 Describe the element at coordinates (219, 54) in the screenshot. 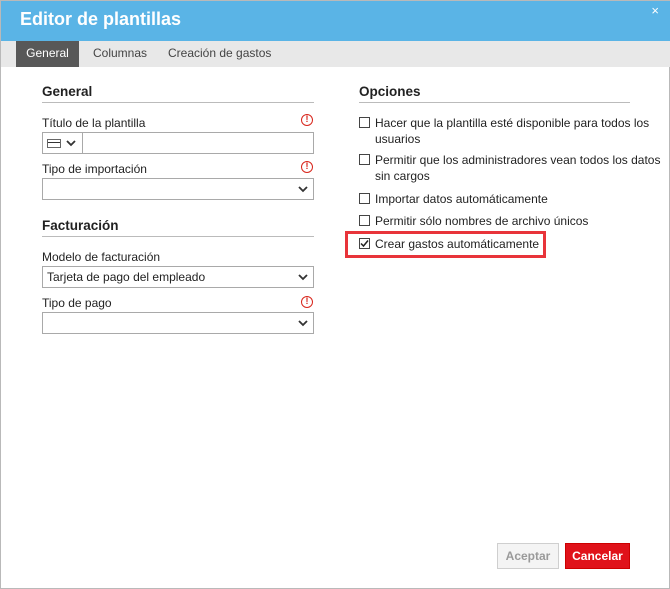

I see `tab-creacion-de-gastos: Creación de gastos` at that location.